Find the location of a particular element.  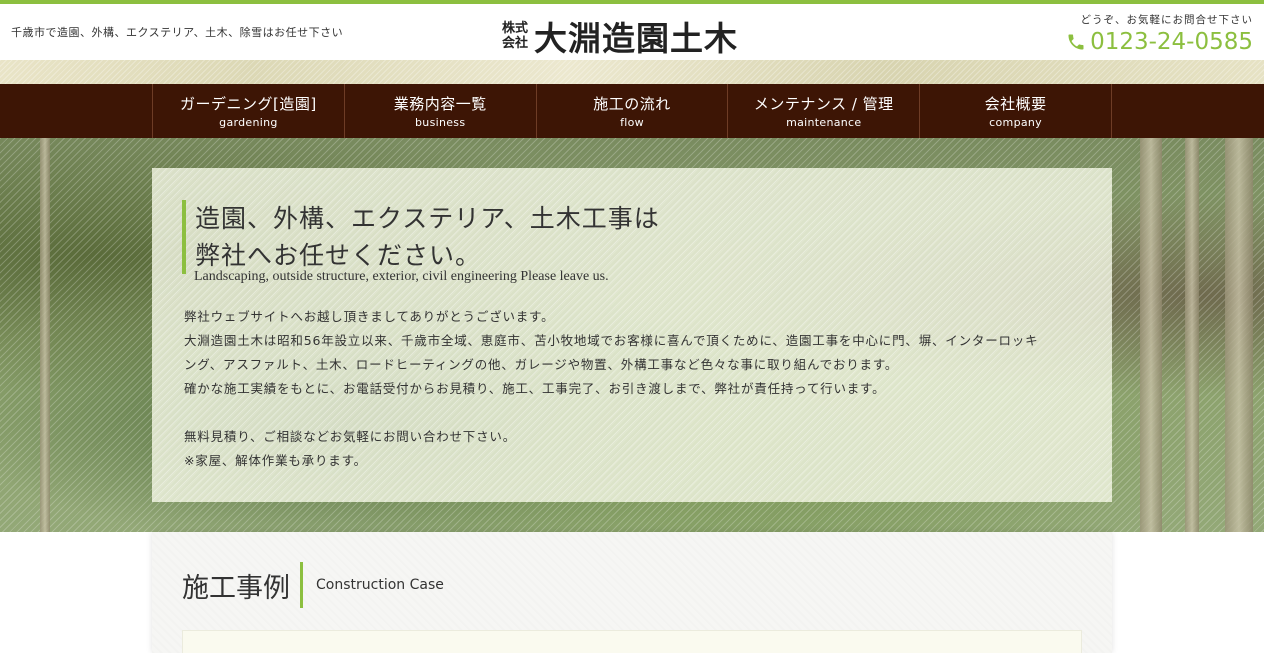

nav-item-maintenance: メンテナンス / 管理 maintenance is located at coordinates (824, 111).